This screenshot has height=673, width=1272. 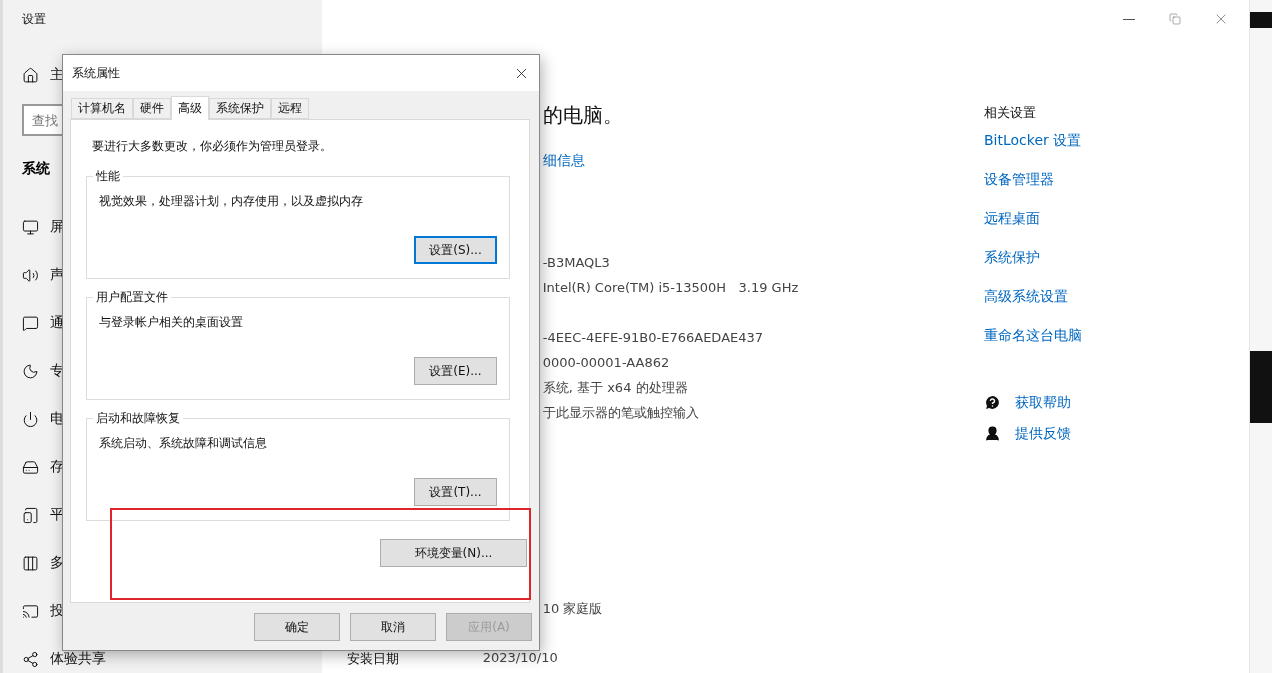 I want to click on help-link: 提供反馈, so click(x=1043, y=433).